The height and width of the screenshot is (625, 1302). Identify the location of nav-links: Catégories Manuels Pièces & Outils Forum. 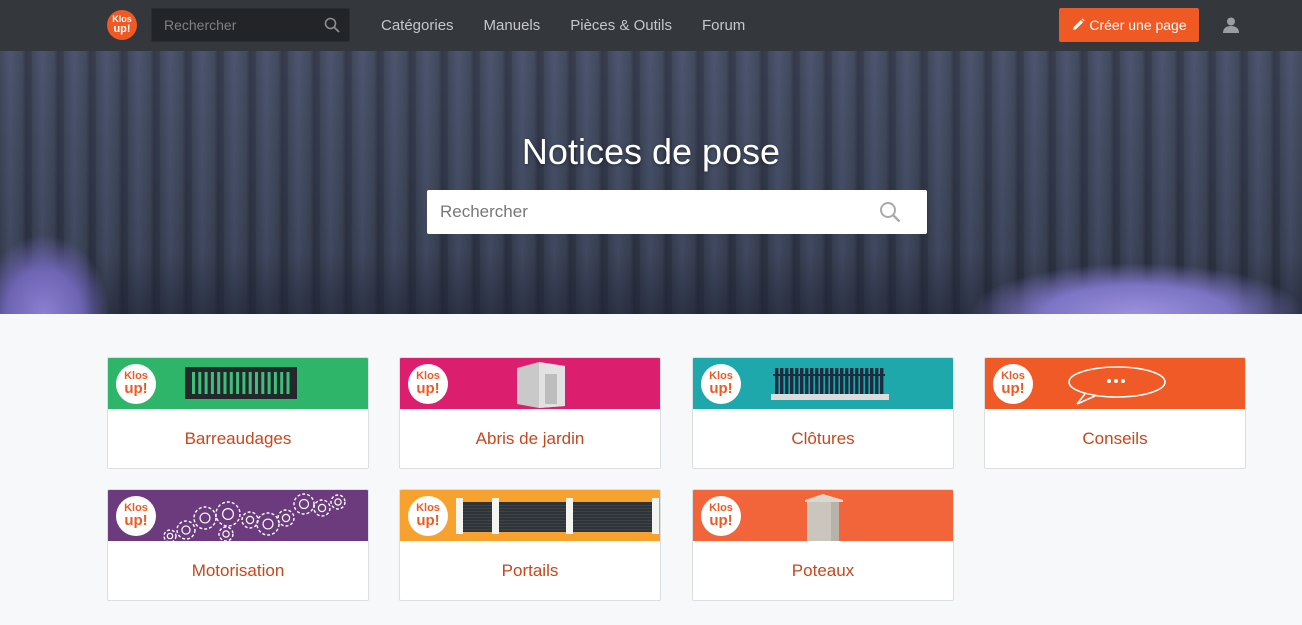
(578, 25).